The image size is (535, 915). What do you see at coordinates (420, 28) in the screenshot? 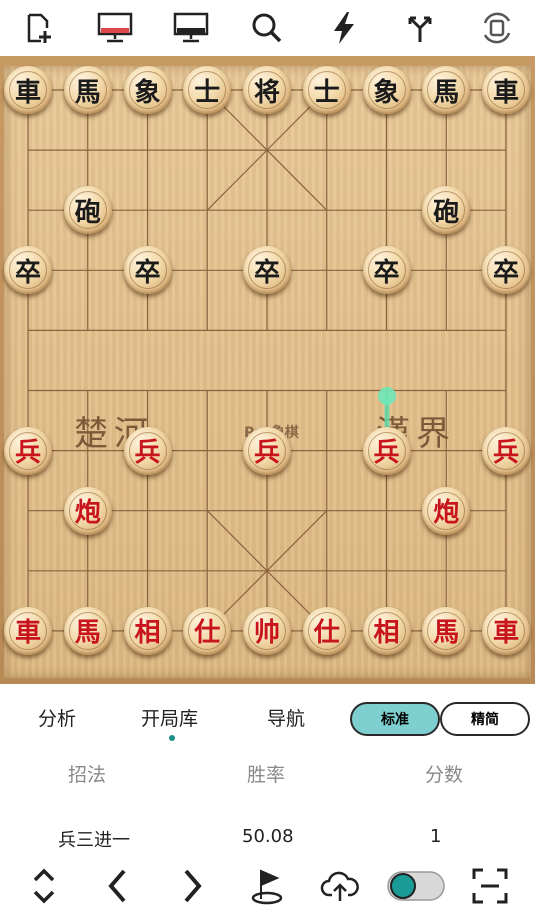
I see `branch-icon` at bounding box center [420, 28].